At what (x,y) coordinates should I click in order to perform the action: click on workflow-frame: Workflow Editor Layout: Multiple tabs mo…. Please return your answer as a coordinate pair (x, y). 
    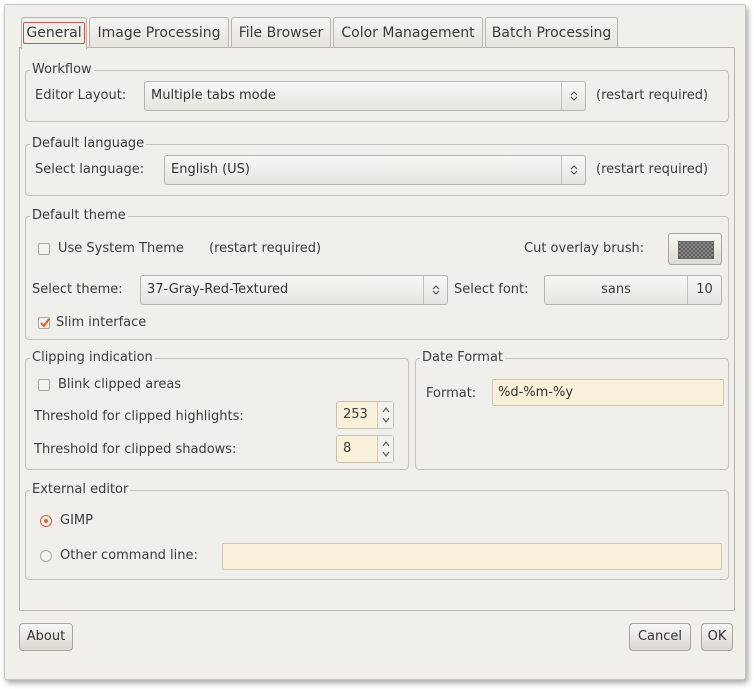
    Looking at the image, I should click on (377, 91).